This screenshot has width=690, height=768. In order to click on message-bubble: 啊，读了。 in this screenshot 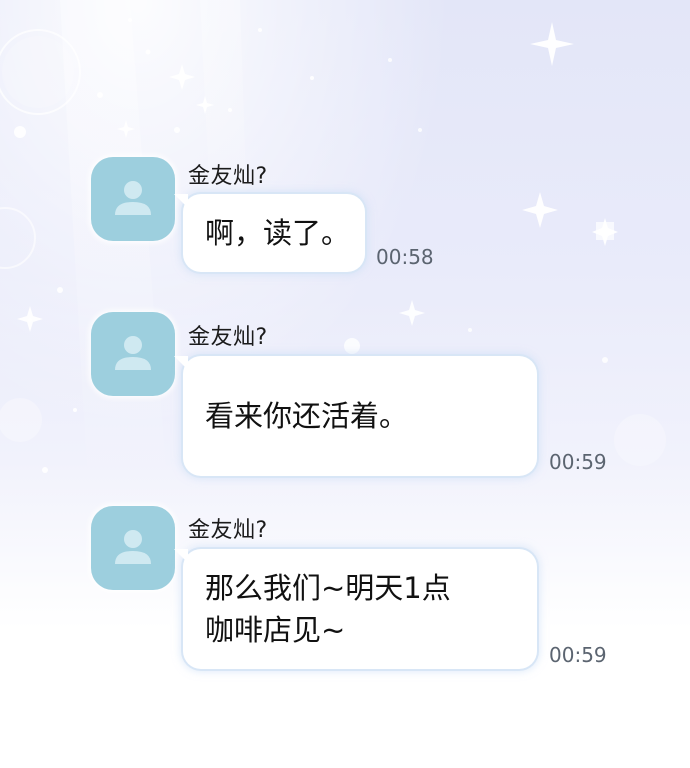, I will do `click(269, 233)`.